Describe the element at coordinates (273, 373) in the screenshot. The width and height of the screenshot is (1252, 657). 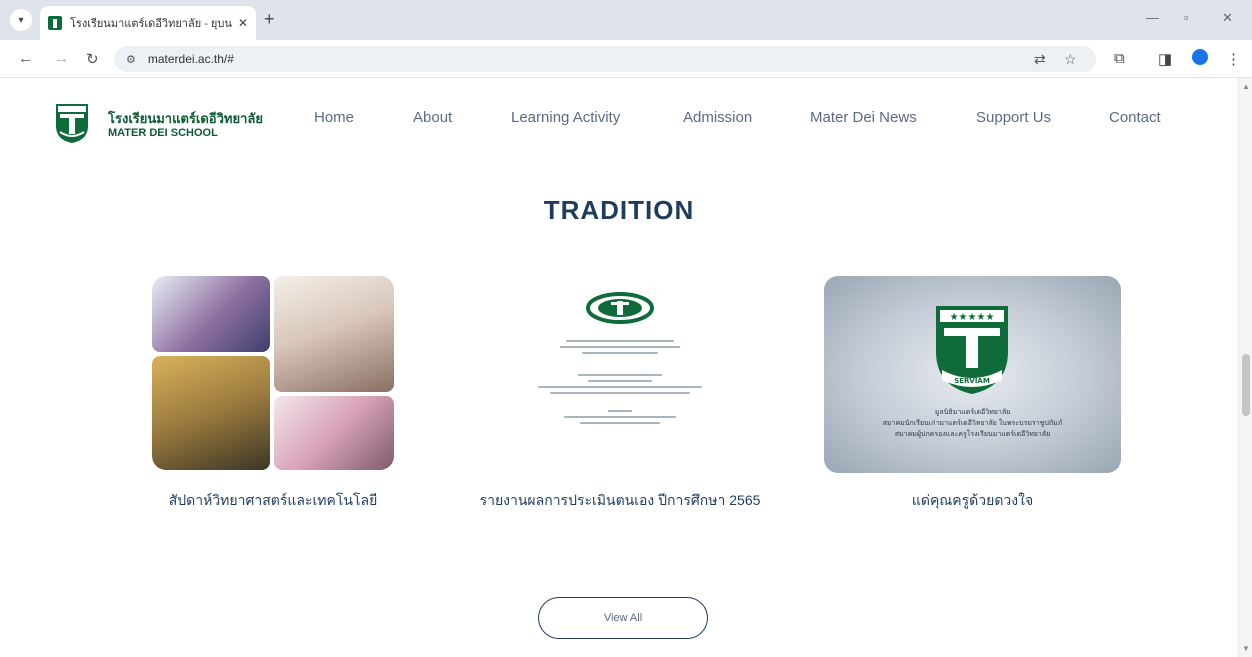
I see `card-science-week-image` at that location.